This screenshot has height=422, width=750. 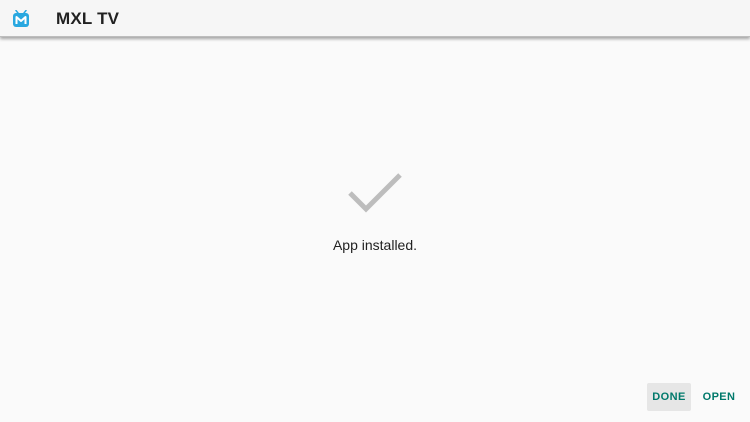 I want to click on mxl-logo-icon, so click(x=21, y=18).